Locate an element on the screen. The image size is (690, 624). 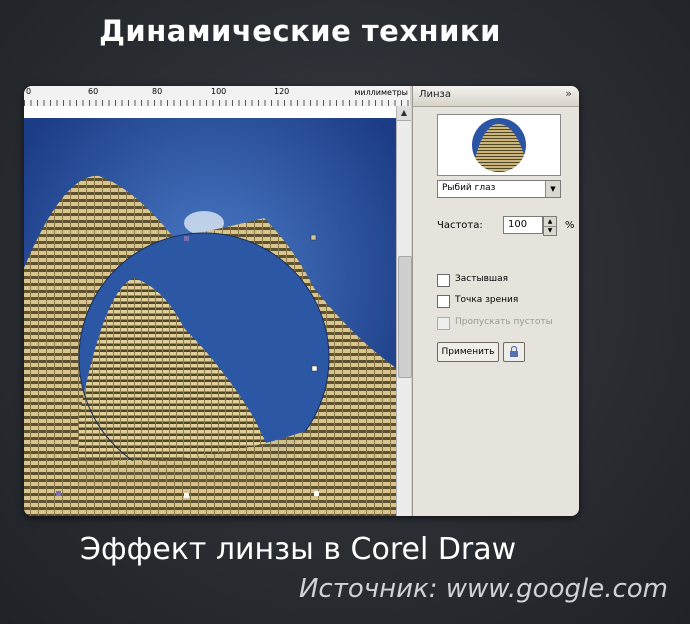
ruler-label: 80 is located at coordinates (157, 91).